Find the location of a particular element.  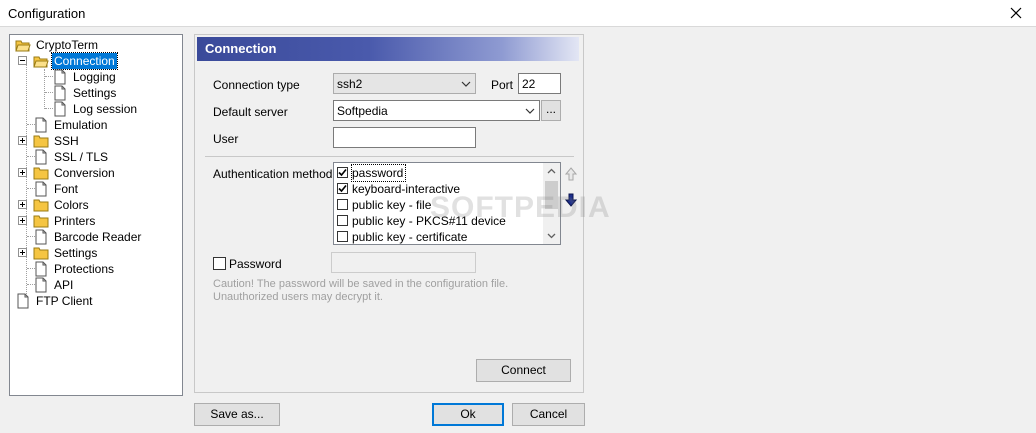

scroll-down-button is located at coordinates (551, 235).